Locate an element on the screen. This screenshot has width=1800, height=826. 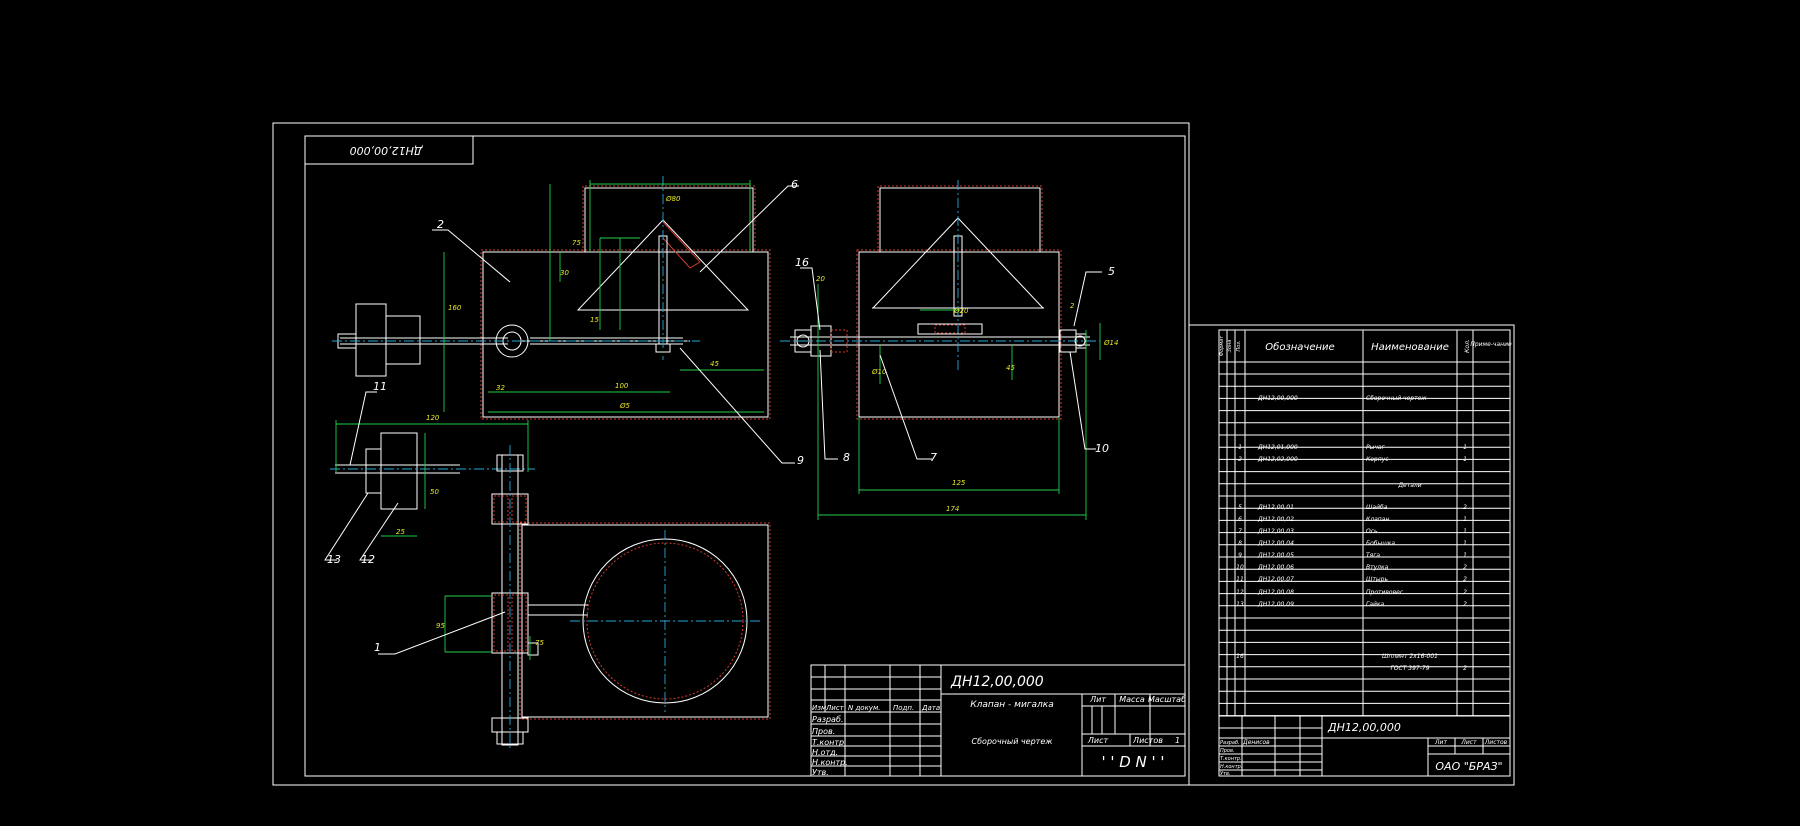
leader-7: 7 is located at coordinates (933, 457).